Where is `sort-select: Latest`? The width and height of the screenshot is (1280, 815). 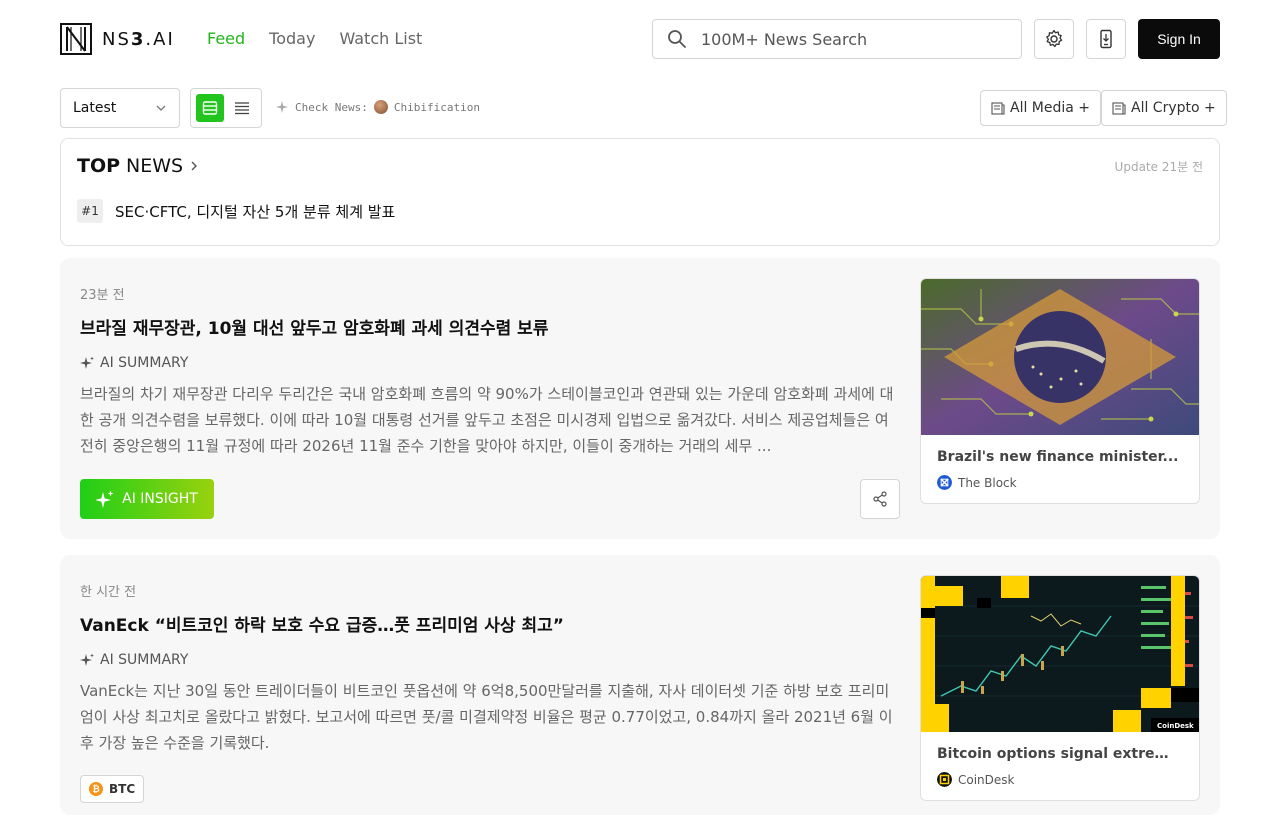 sort-select: Latest is located at coordinates (120, 108).